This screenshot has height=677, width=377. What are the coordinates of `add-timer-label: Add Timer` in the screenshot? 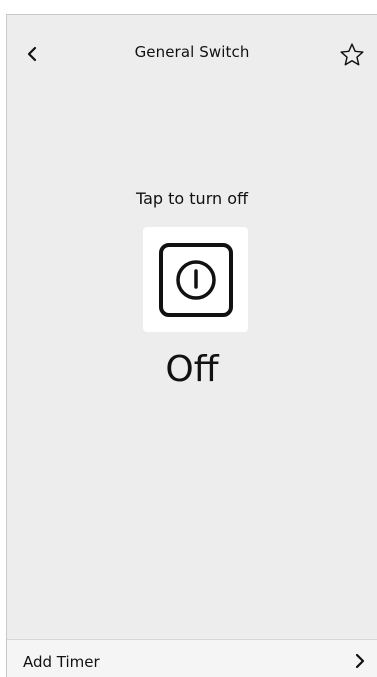 It's located at (61, 662).